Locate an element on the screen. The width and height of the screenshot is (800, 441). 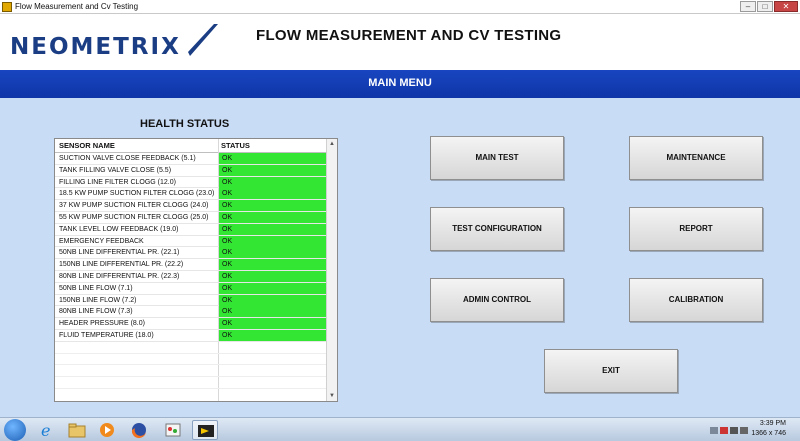
flag-icon is located at coordinates (724, 430).